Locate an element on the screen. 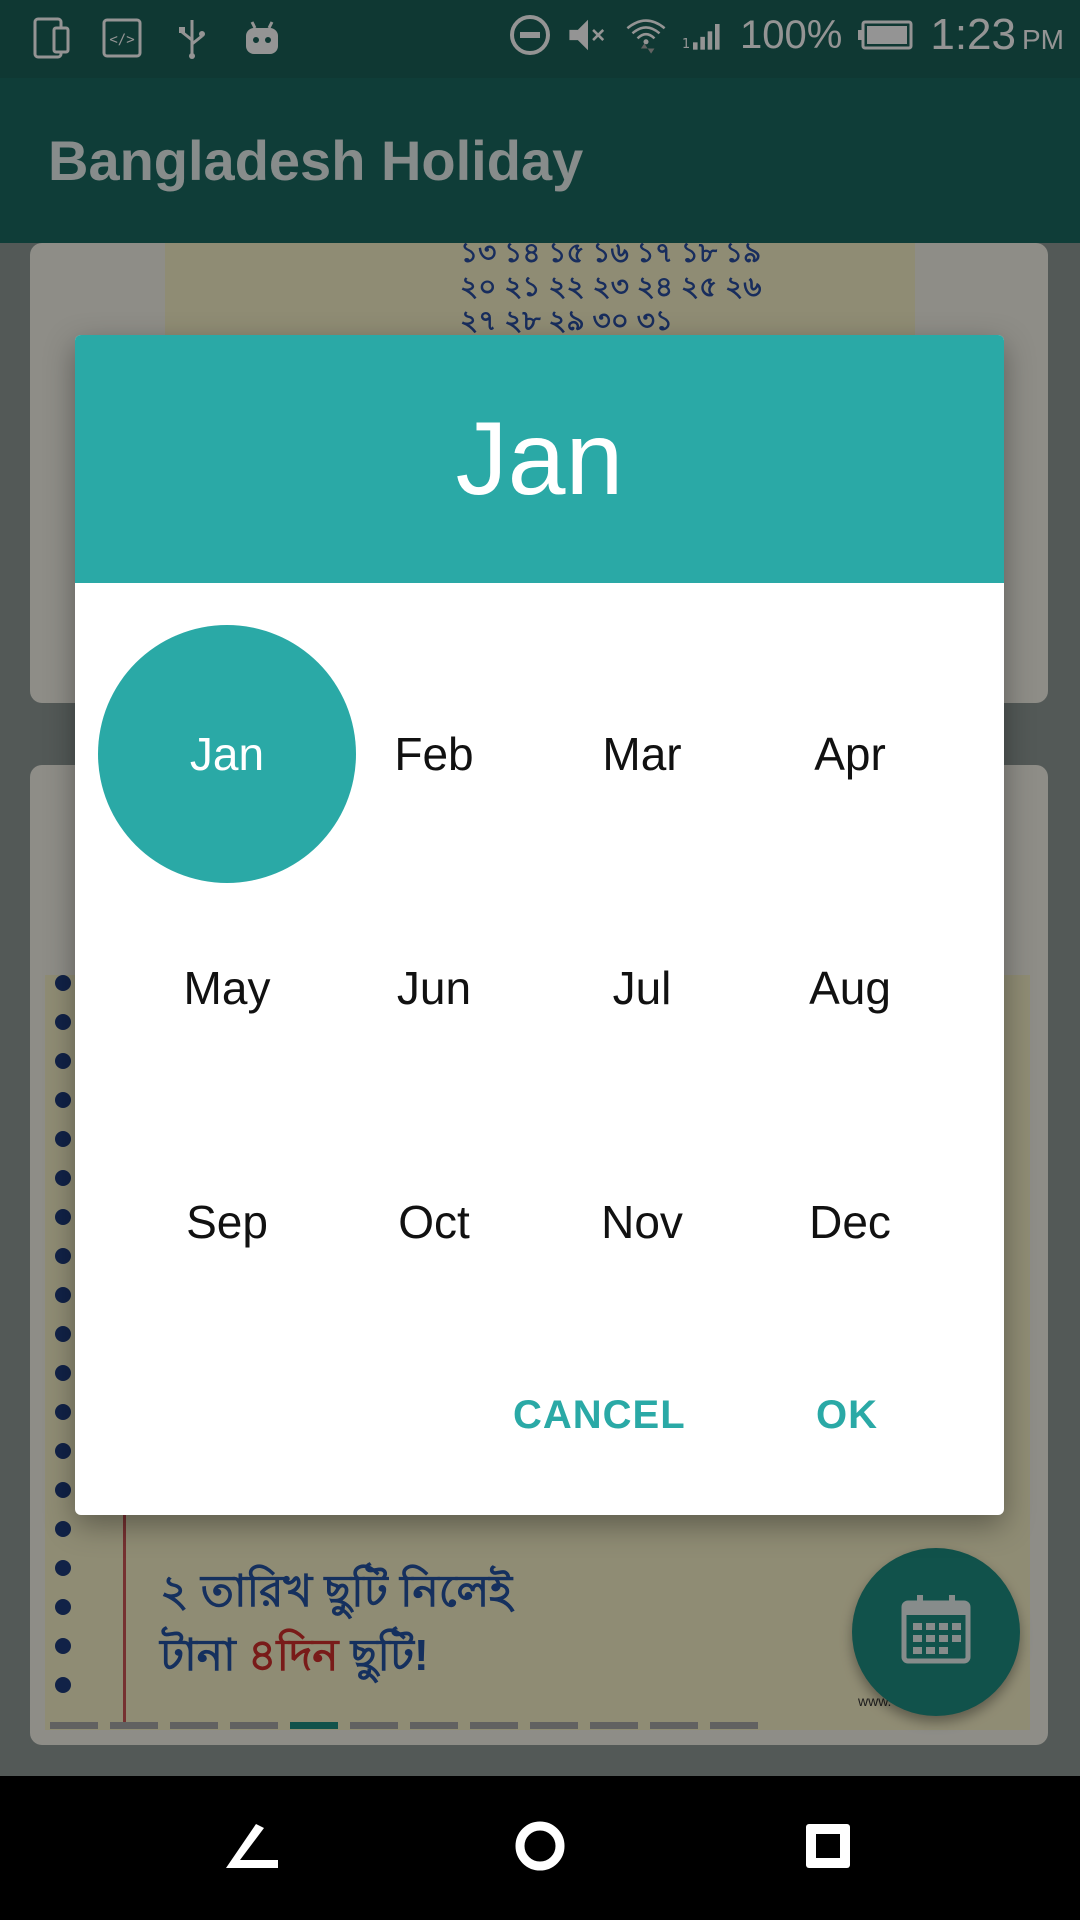 This screenshot has width=1080, height=1920. ok-button: OK is located at coordinates (847, 1415).